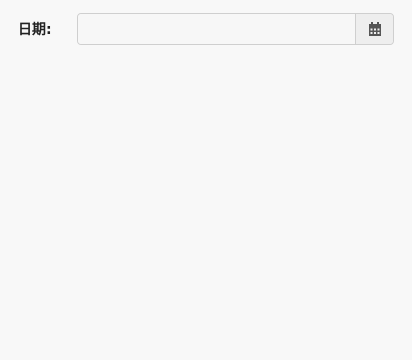 This screenshot has width=412, height=360. I want to click on calendar-icon, so click(375, 29).